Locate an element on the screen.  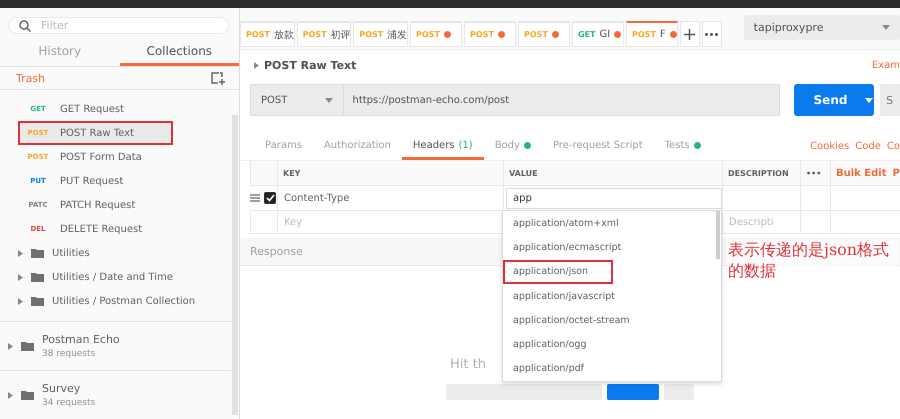
request-tab: POST F is located at coordinates (652, 34).